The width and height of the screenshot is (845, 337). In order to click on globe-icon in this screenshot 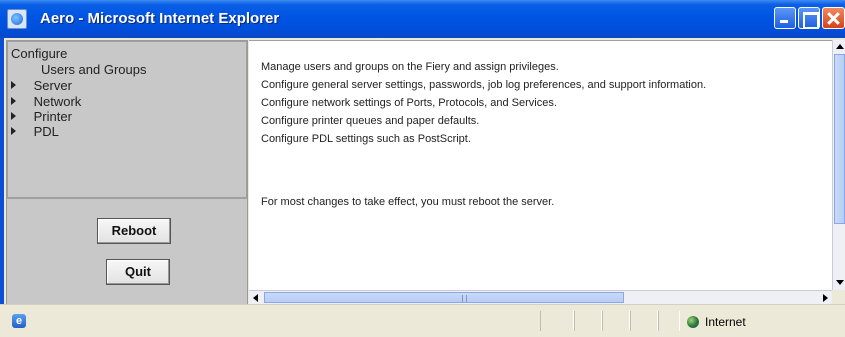, I will do `click(693, 322)`.